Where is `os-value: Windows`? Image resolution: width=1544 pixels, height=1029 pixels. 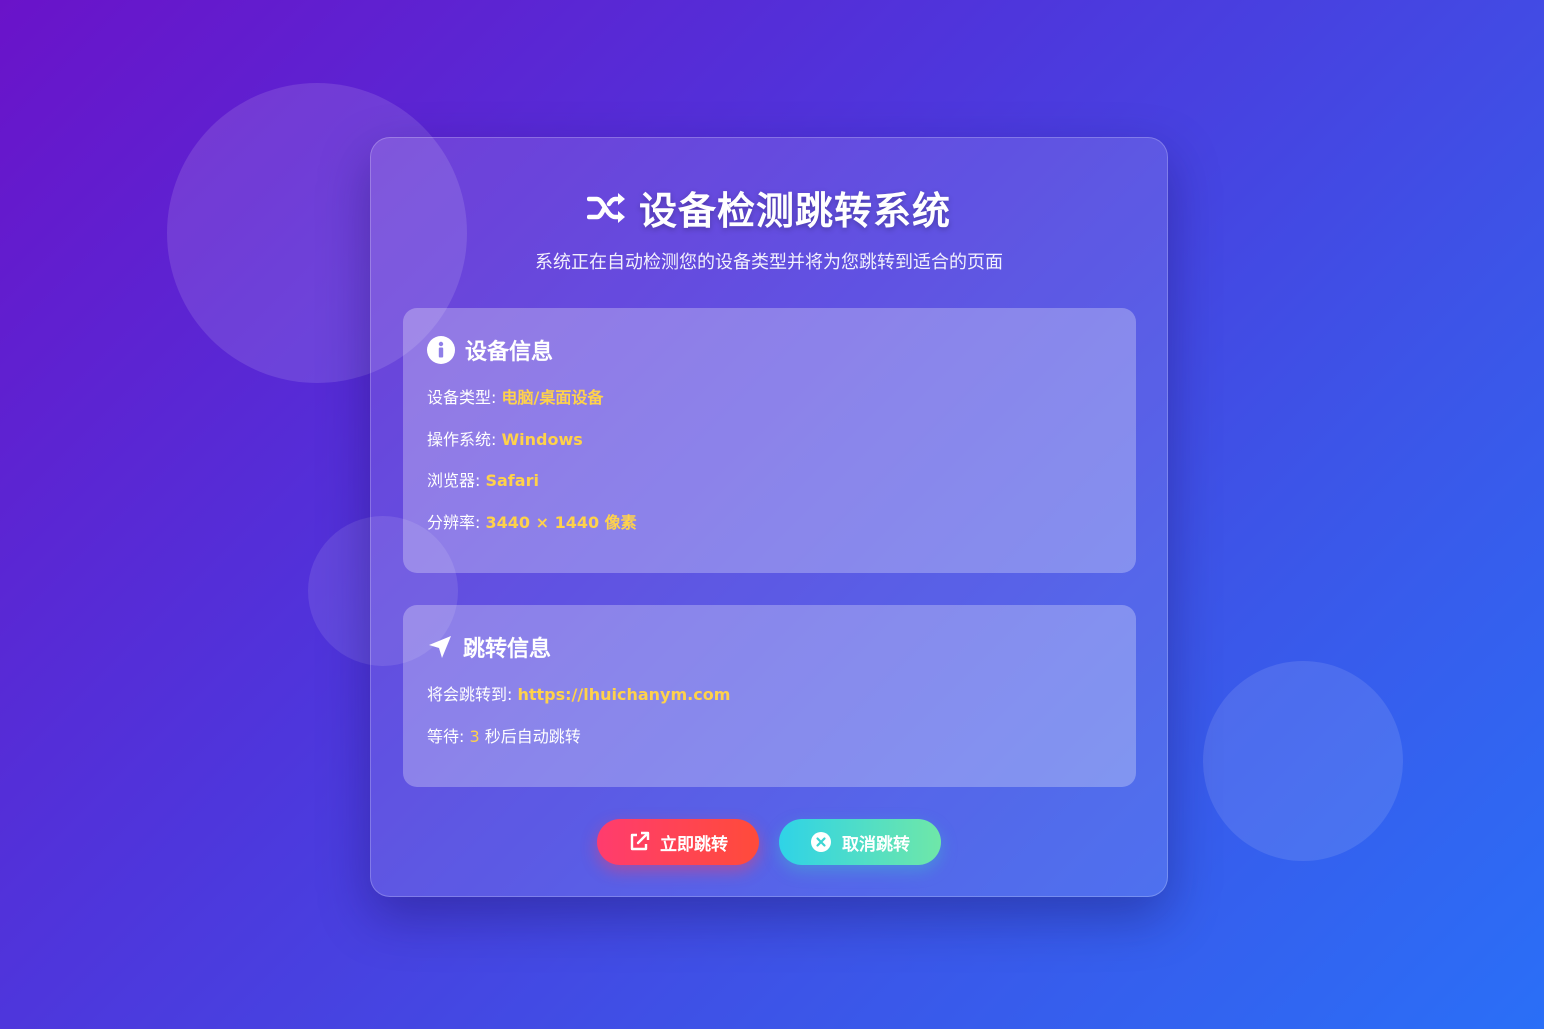
os-value: Windows is located at coordinates (542, 439).